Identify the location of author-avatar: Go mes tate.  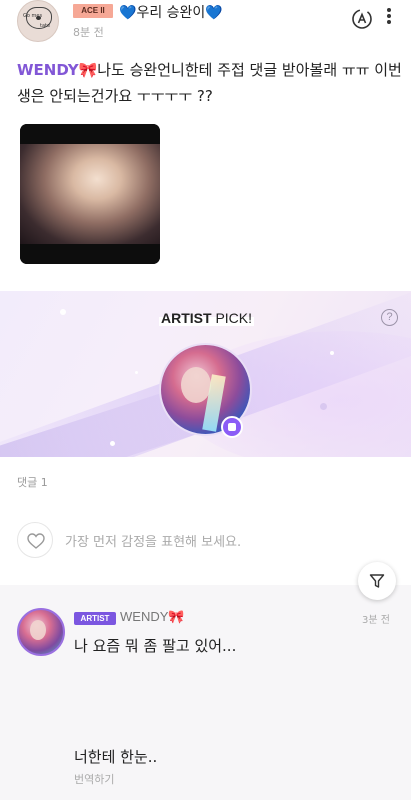
(38, 21).